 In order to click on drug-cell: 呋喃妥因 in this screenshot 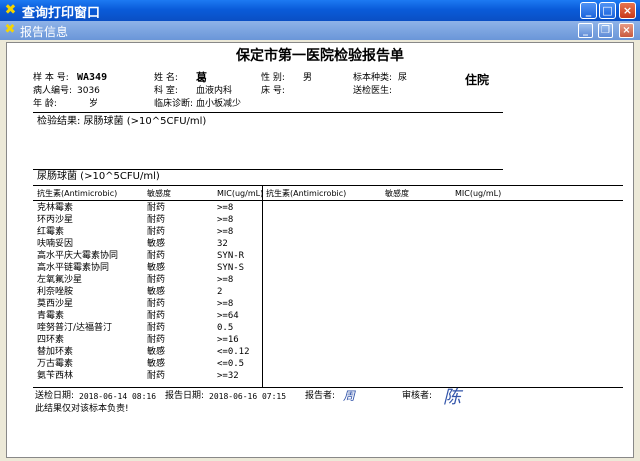, I will do `click(55, 244)`.